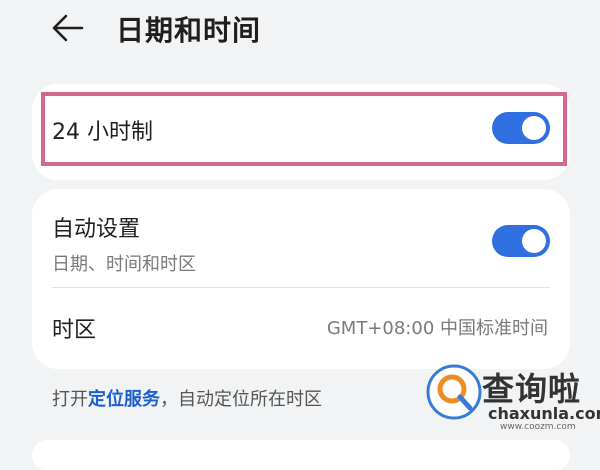 Image resolution: width=600 pixels, height=470 pixels. Describe the element at coordinates (454, 392) in the screenshot. I see `search-logo-icon` at that location.